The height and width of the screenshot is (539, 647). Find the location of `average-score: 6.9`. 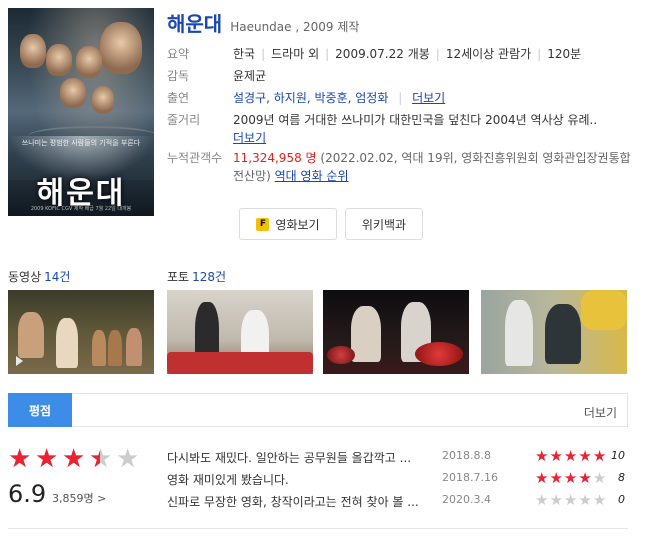

average-score: 6.9 is located at coordinates (27, 494).